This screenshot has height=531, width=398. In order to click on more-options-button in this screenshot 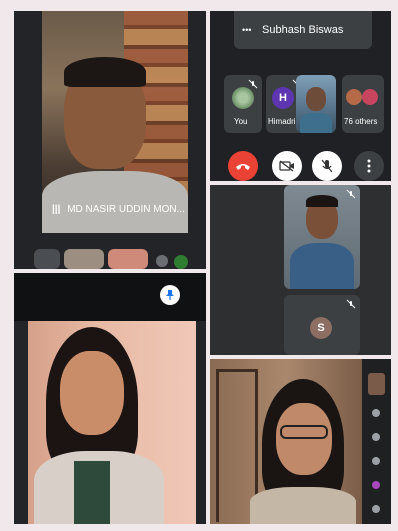, I will do `click(369, 166)`.